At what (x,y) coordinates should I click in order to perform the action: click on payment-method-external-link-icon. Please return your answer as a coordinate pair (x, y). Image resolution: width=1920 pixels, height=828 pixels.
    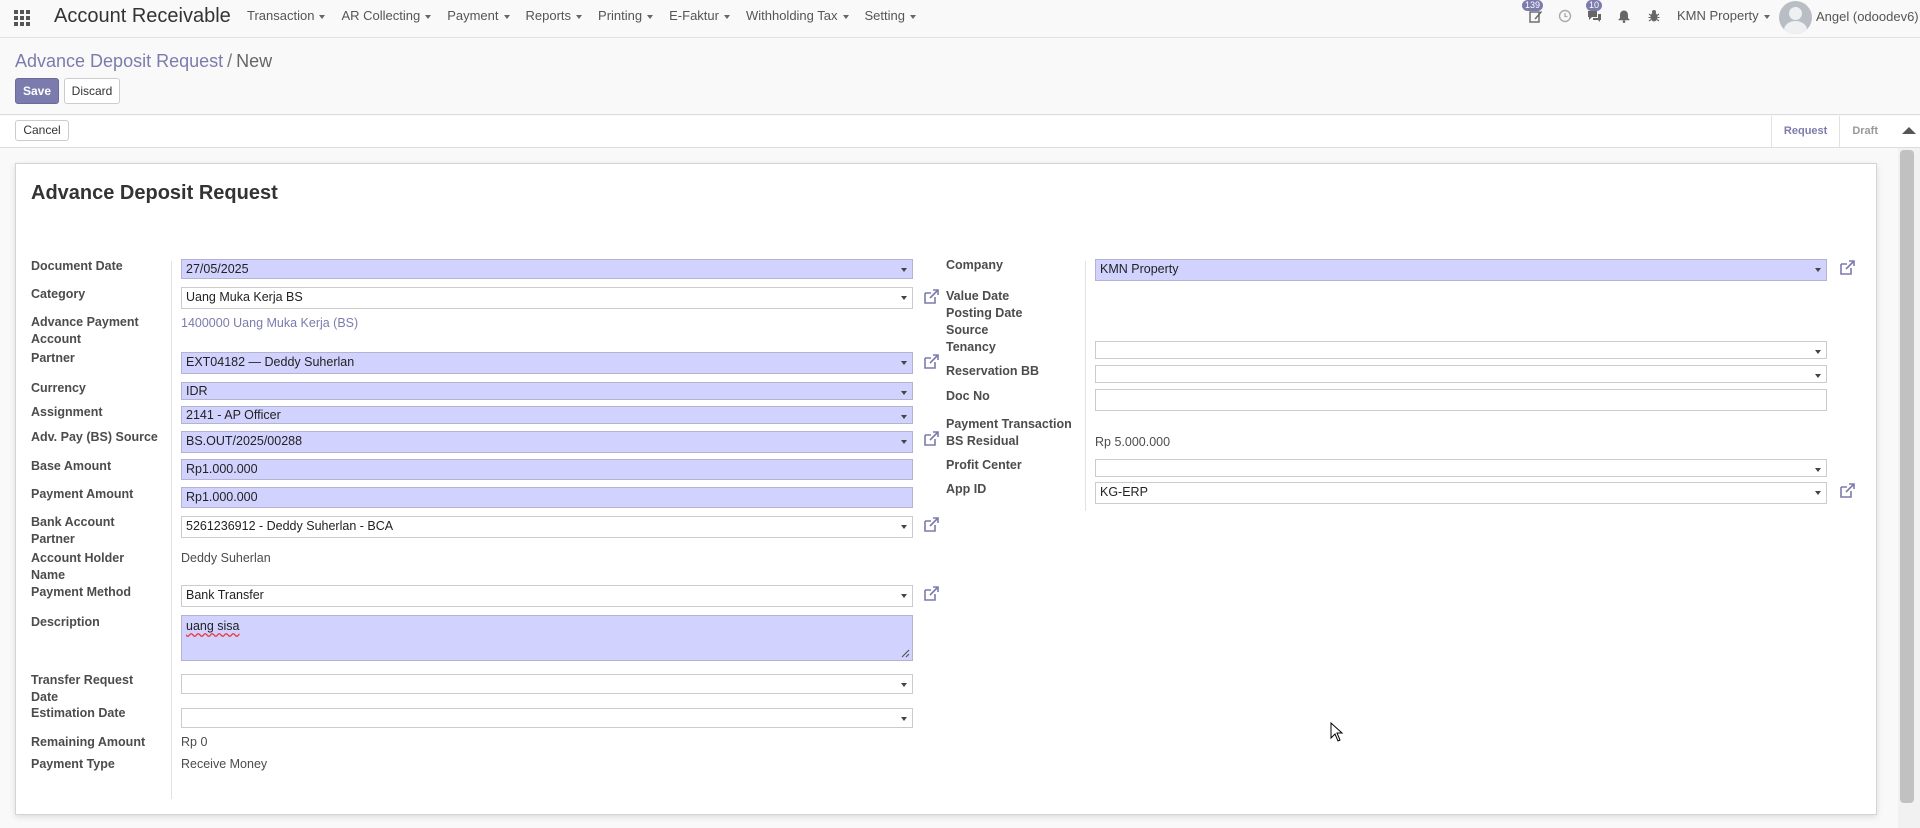
    Looking at the image, I should click on (931, 594).